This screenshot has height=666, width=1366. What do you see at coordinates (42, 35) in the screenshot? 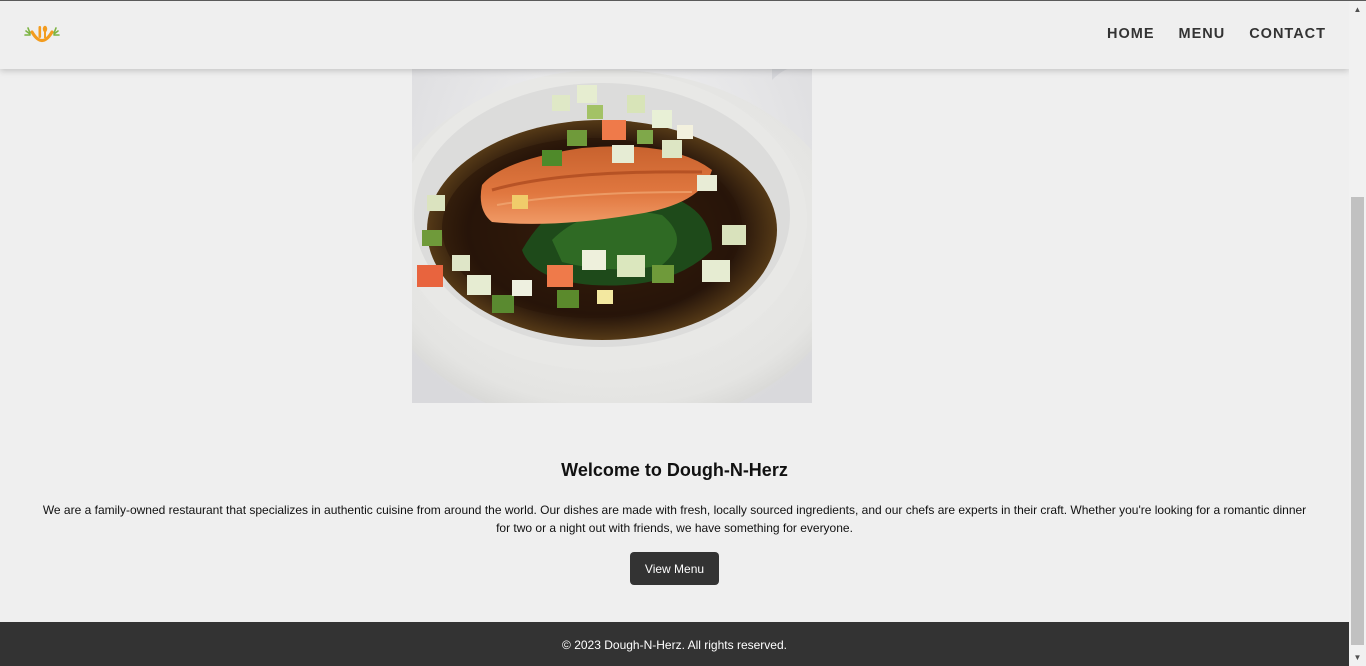
I see `chef-utensils-logo-icon` at bounding box center [42, 35].